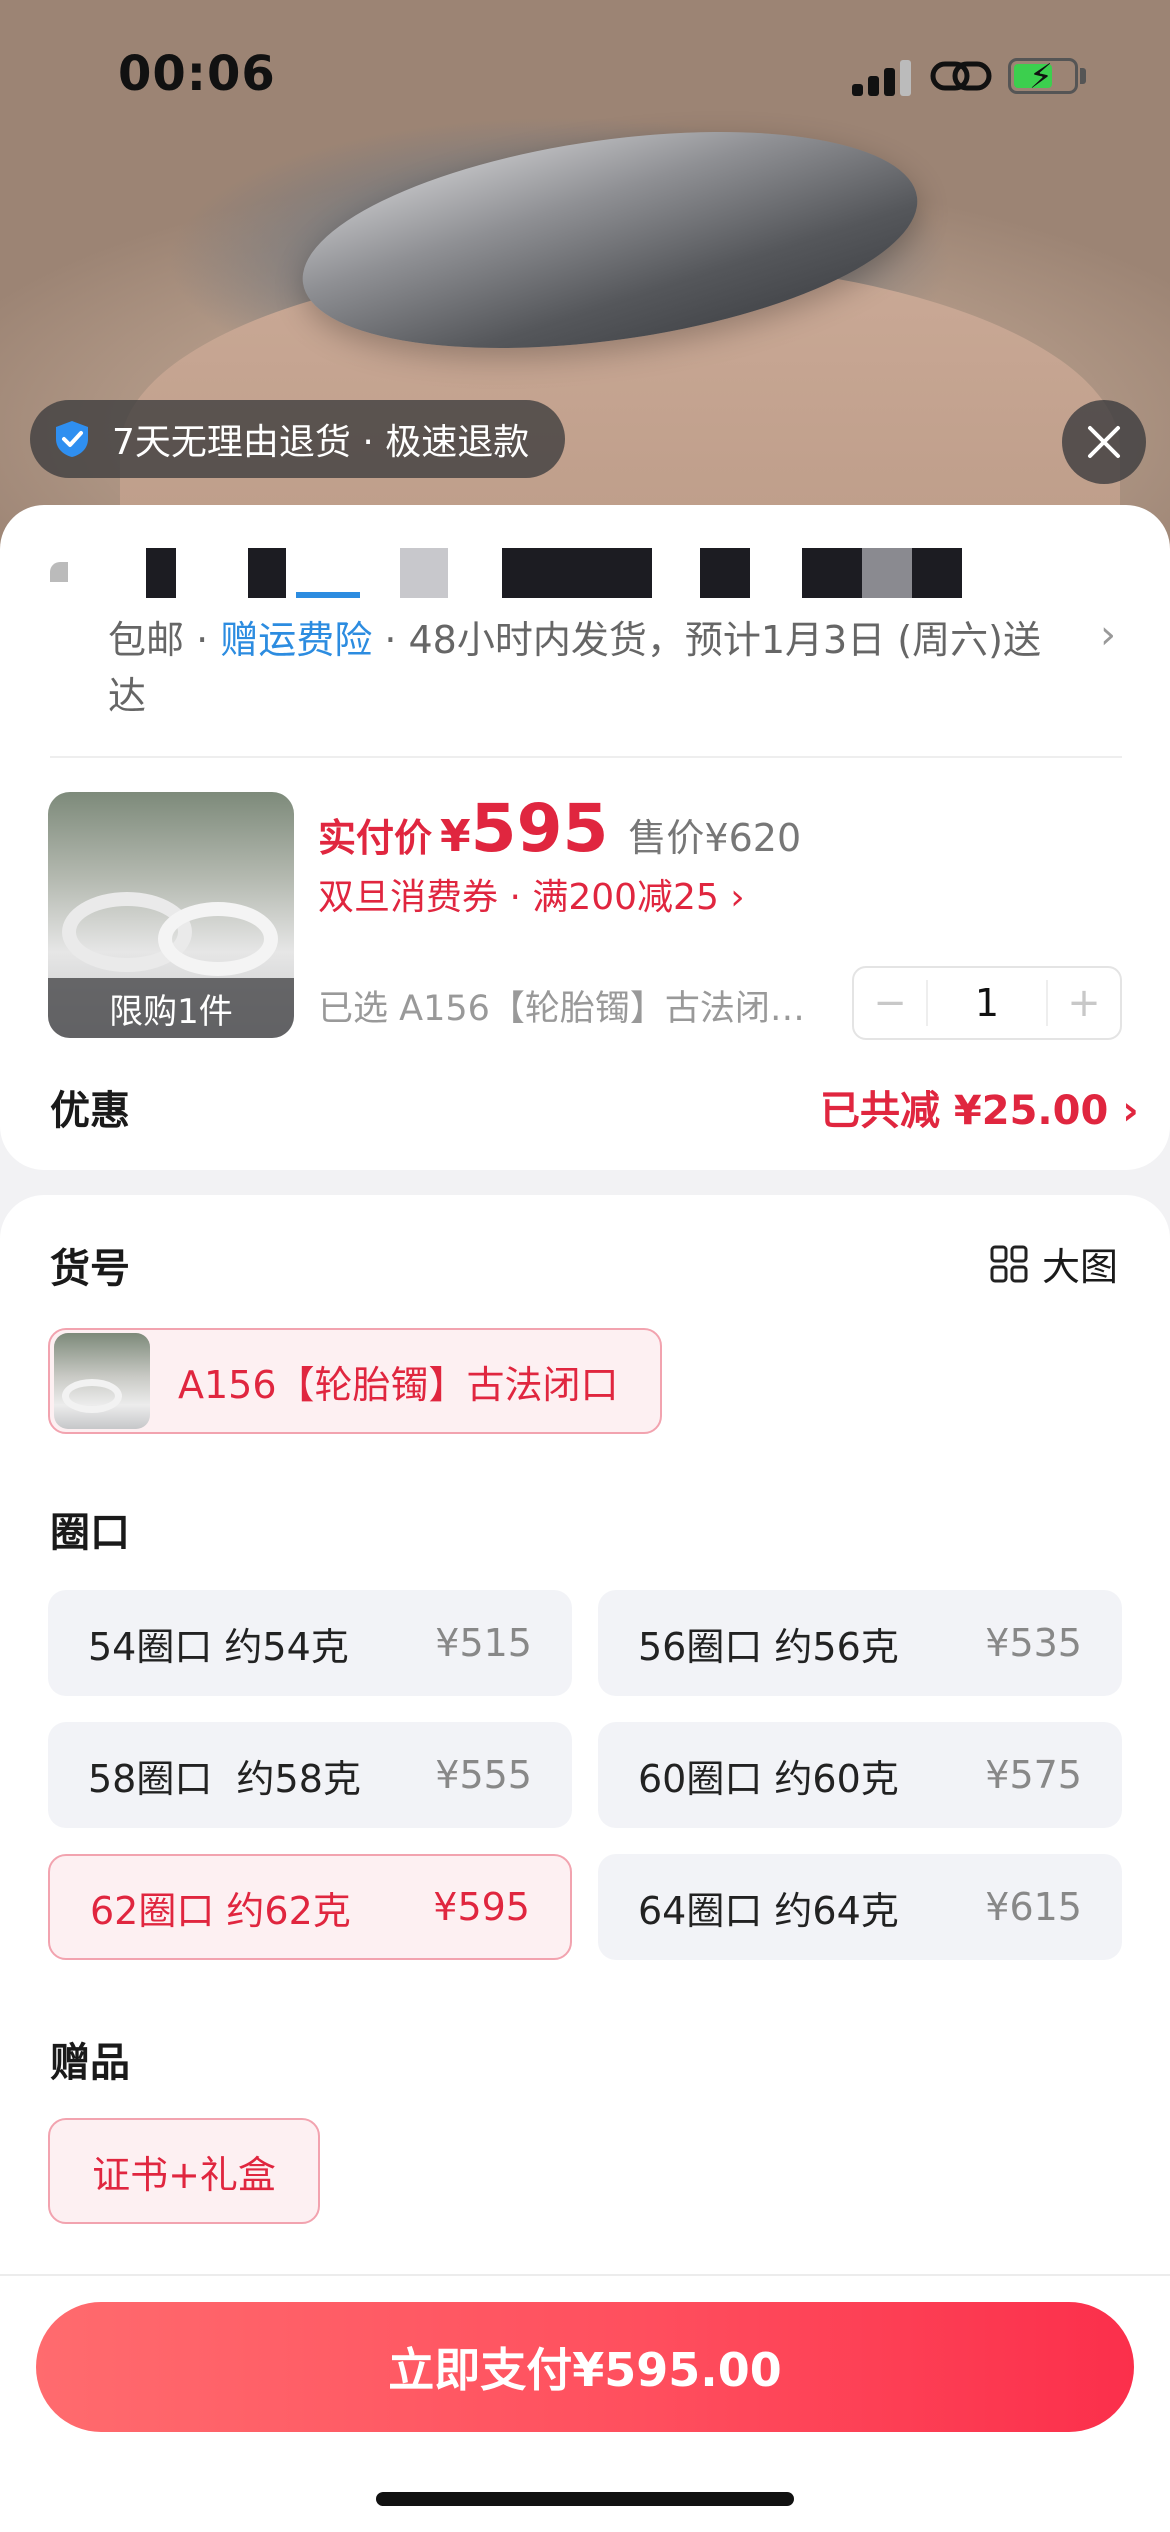 The image size is (1170, 2532). Describe the element at coordinates (1108, 635) in the screenshot. I see `chevron-right-icon: ›` at that location.